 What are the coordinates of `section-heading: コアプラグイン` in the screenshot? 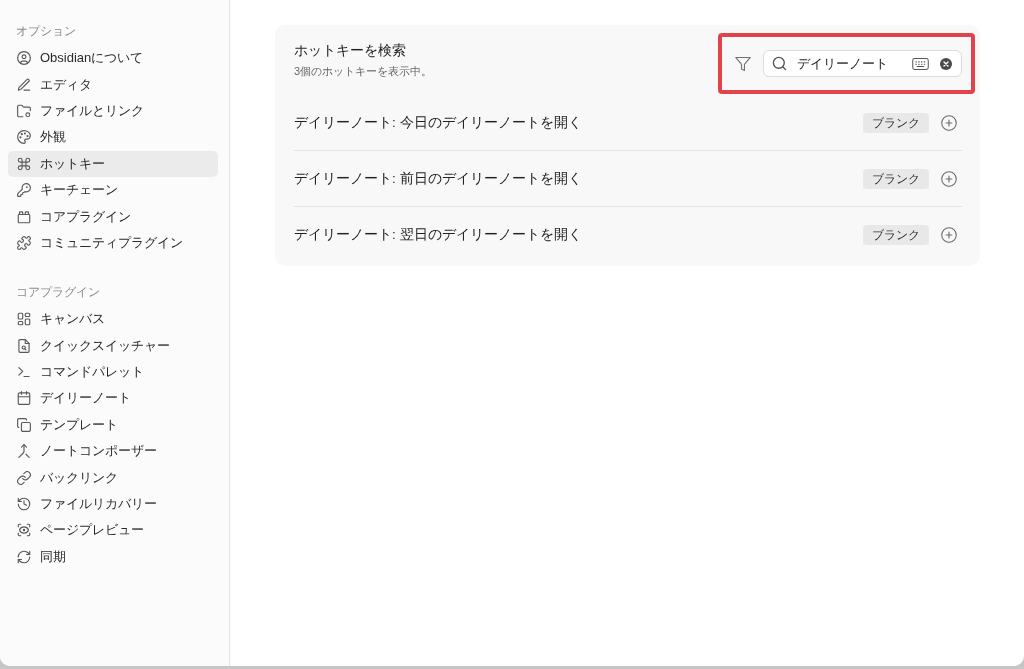 It's located at (58, 293).